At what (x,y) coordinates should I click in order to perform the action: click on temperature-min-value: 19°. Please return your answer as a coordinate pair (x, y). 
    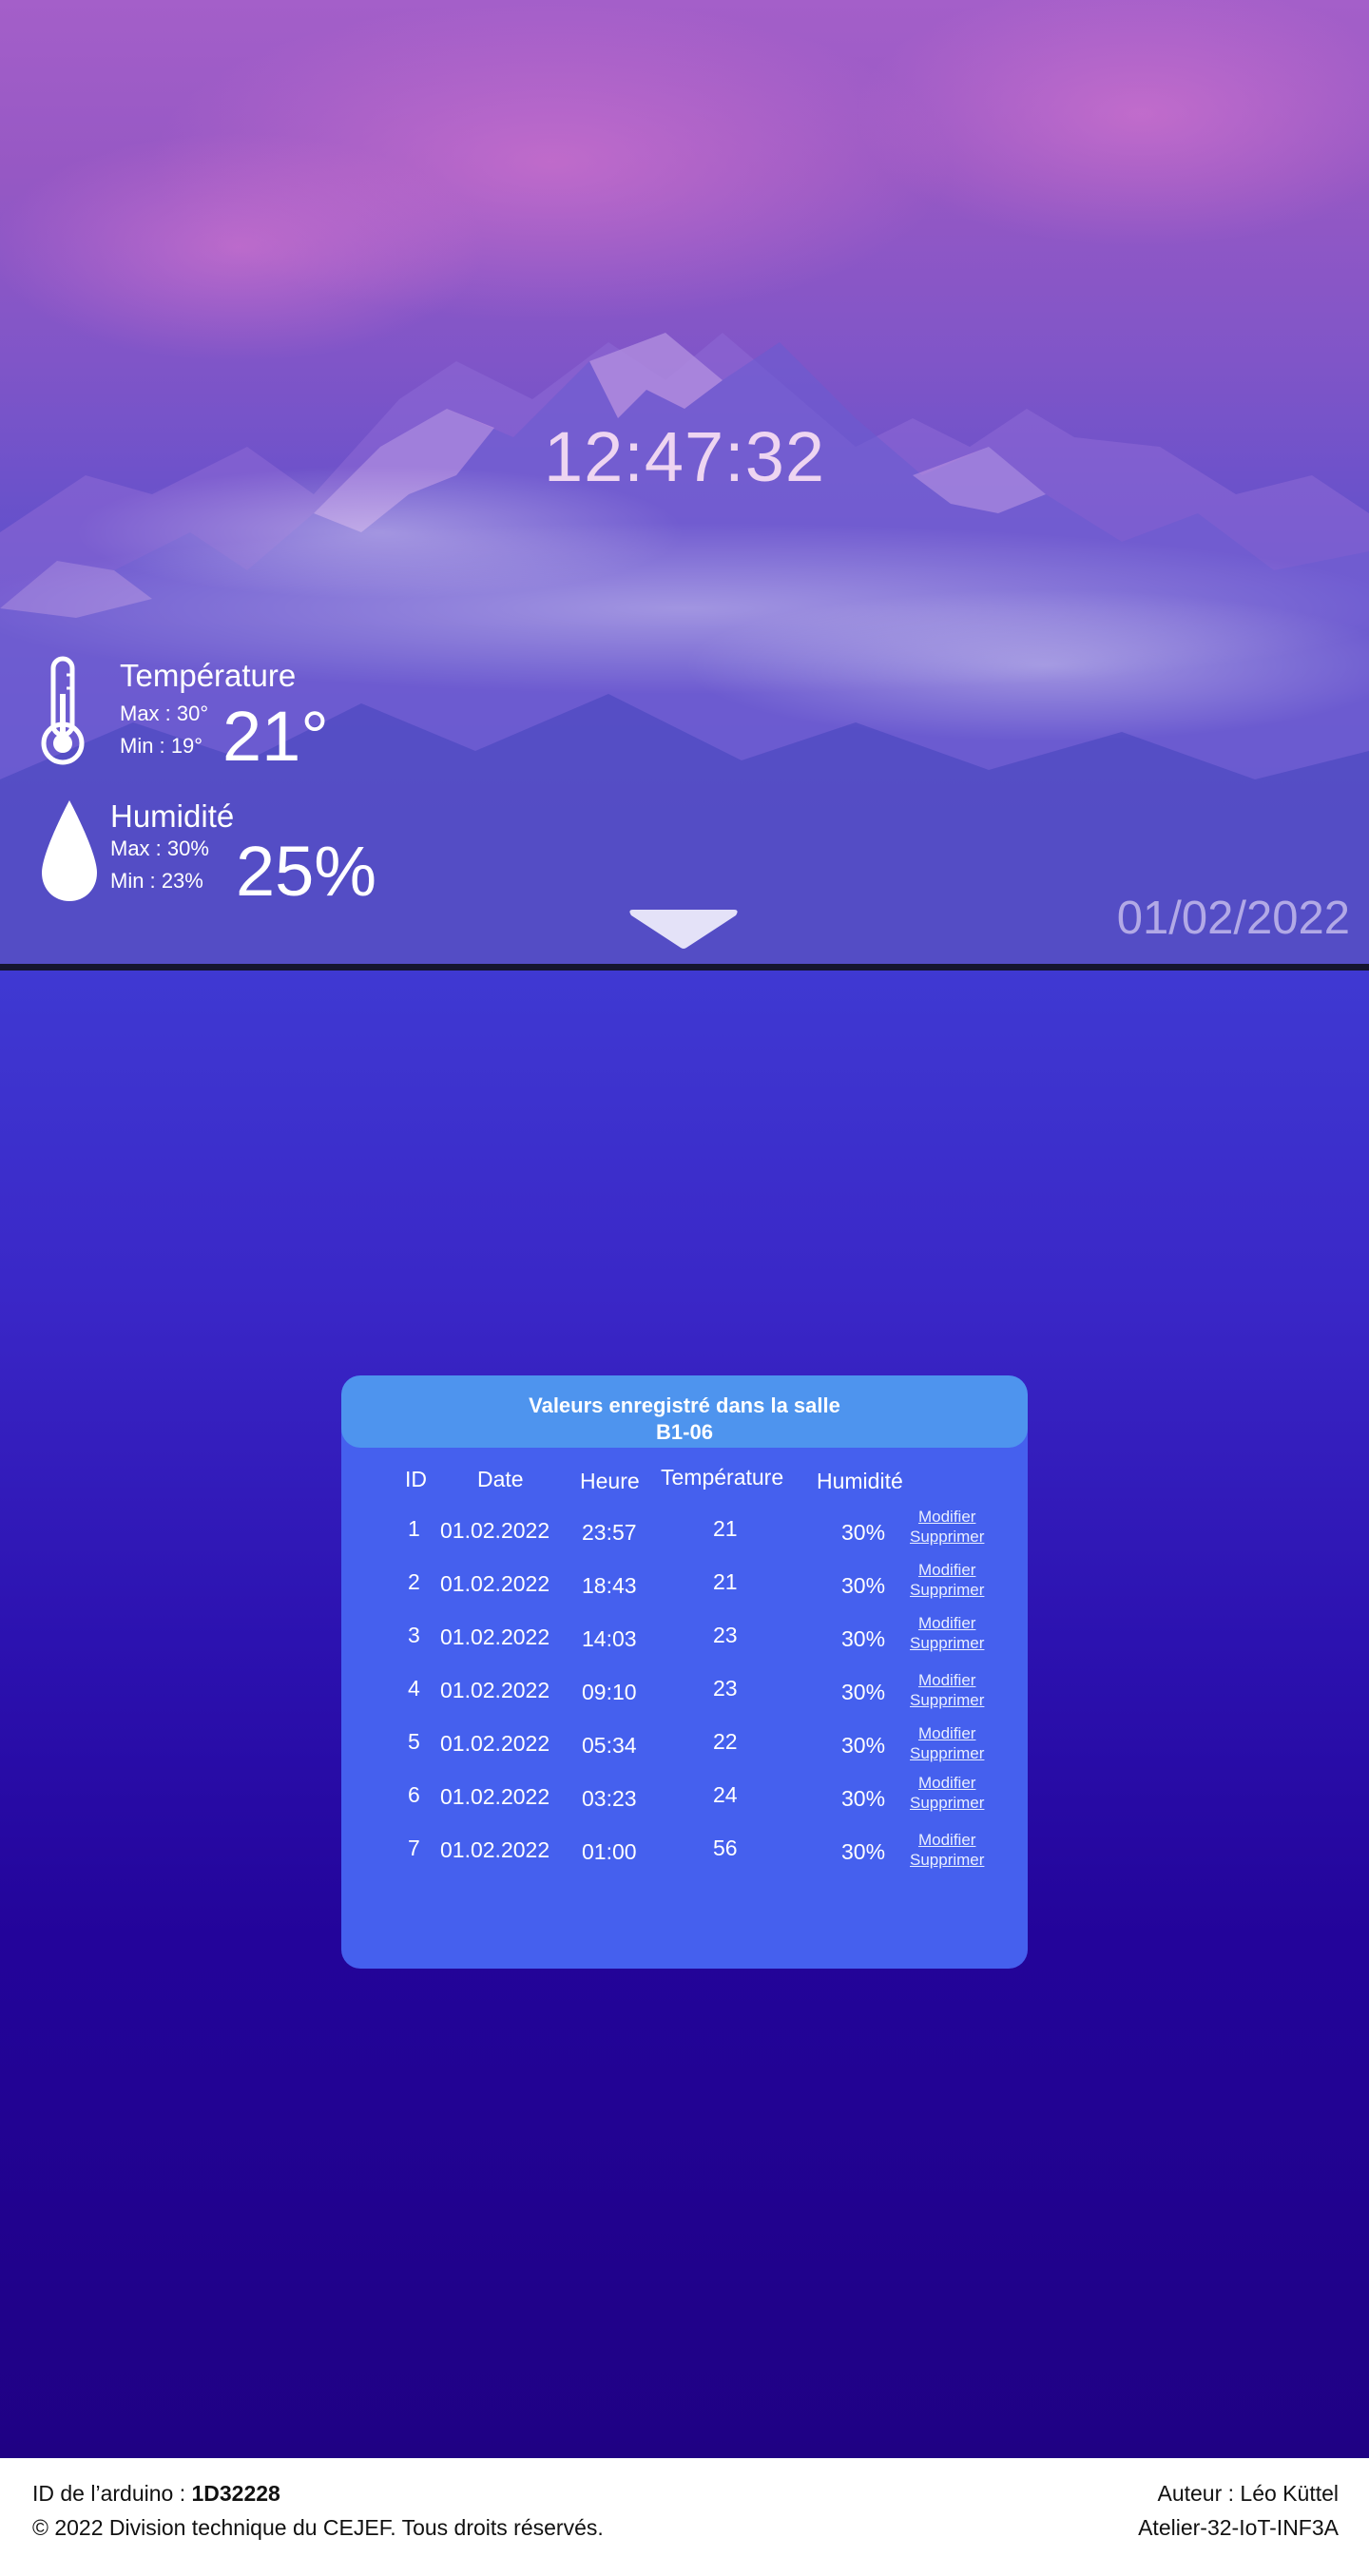
    Looking at the image, I should click on (186, 746).